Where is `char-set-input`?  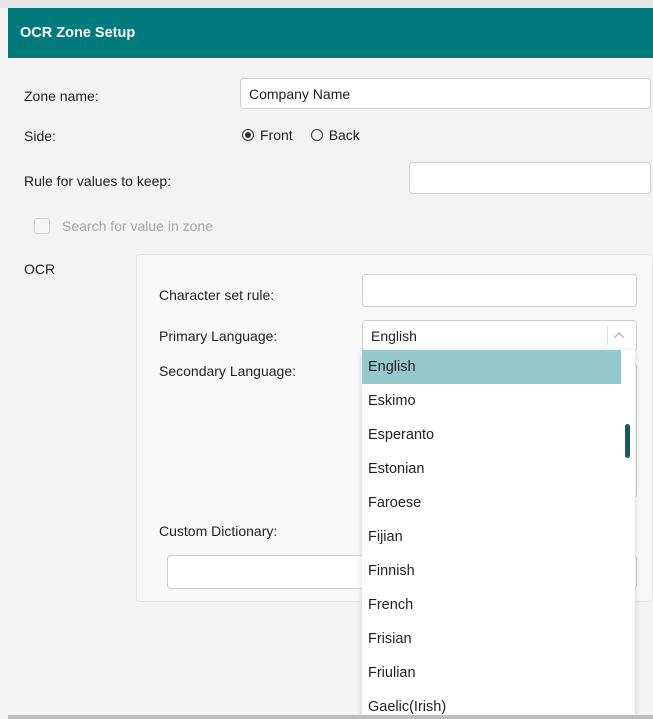
char-set-input is located at coordinates (499, 290).